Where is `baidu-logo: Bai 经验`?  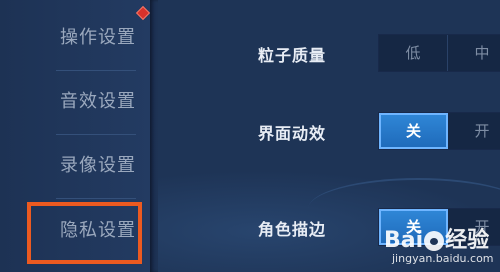 baidu-logo: Bai 经验 is located at coordinates (436, 238).